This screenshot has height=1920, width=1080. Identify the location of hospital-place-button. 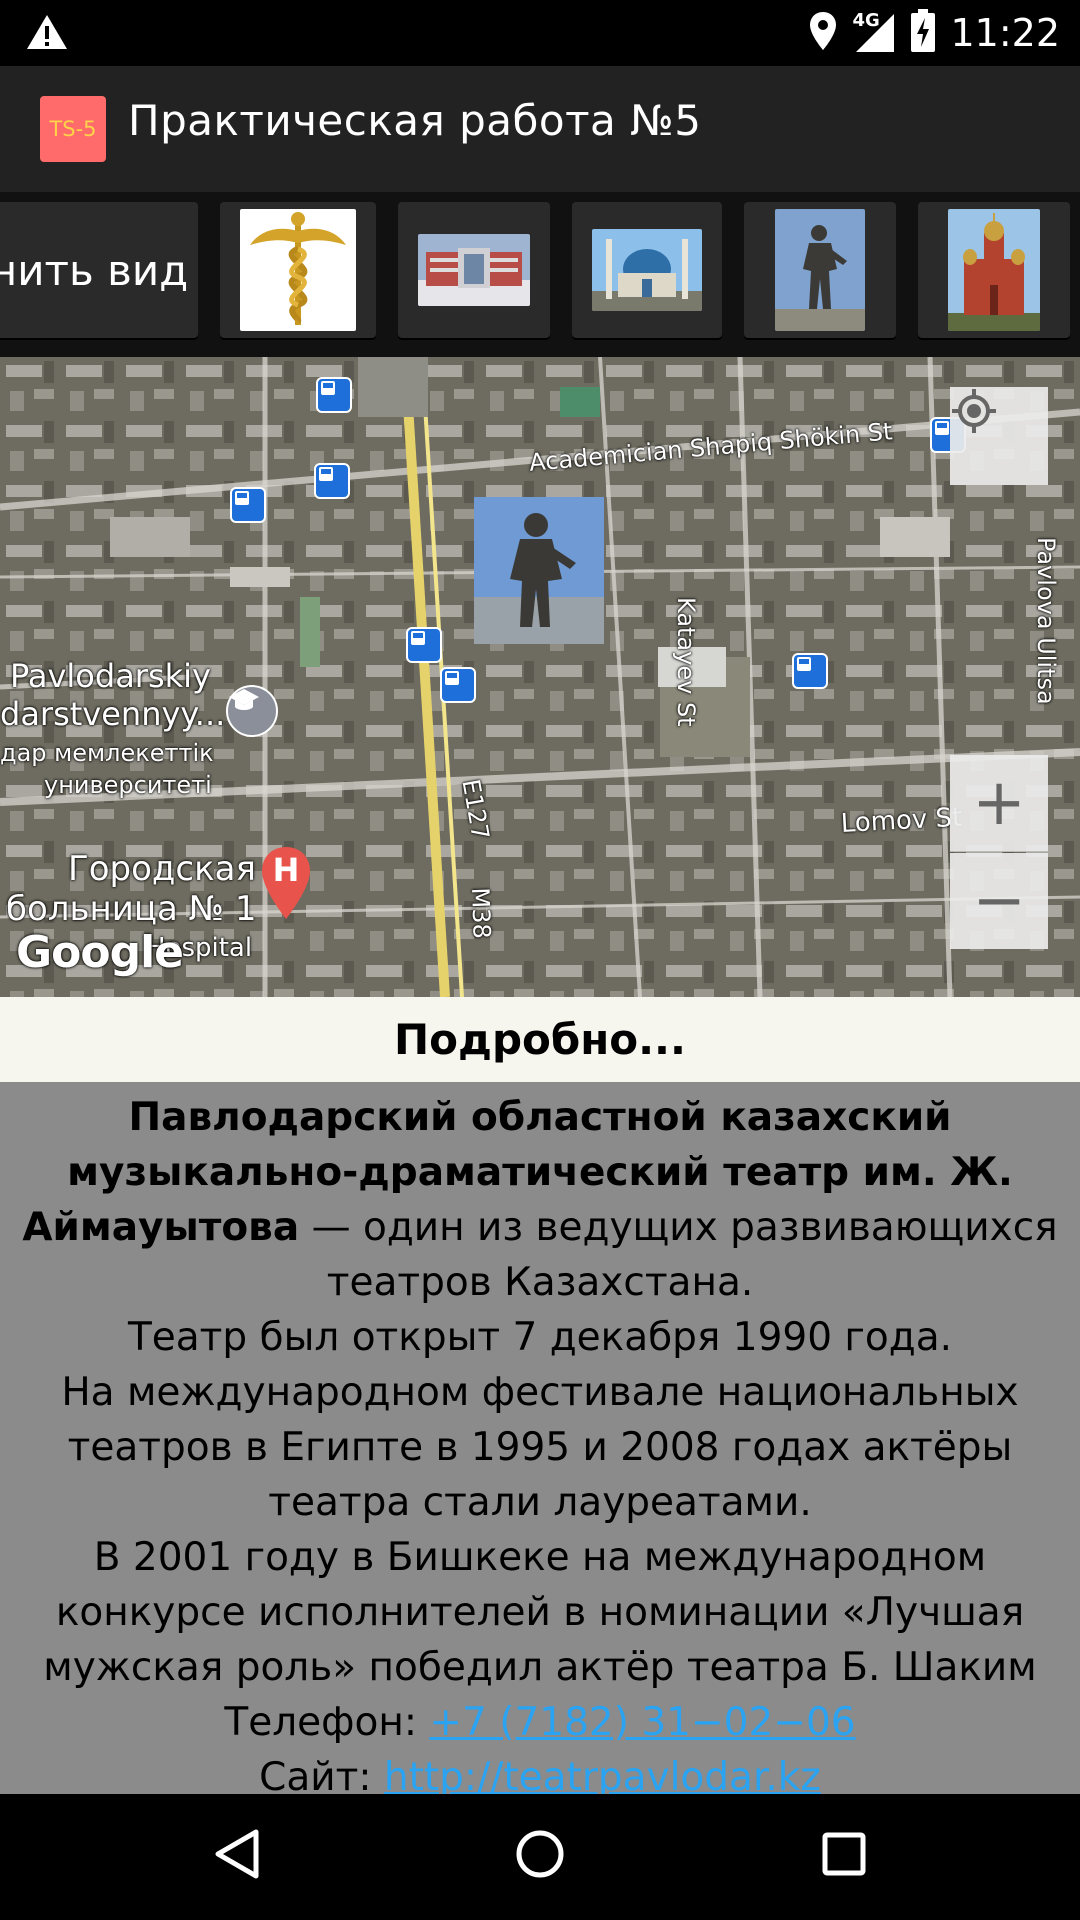
(474, 270).